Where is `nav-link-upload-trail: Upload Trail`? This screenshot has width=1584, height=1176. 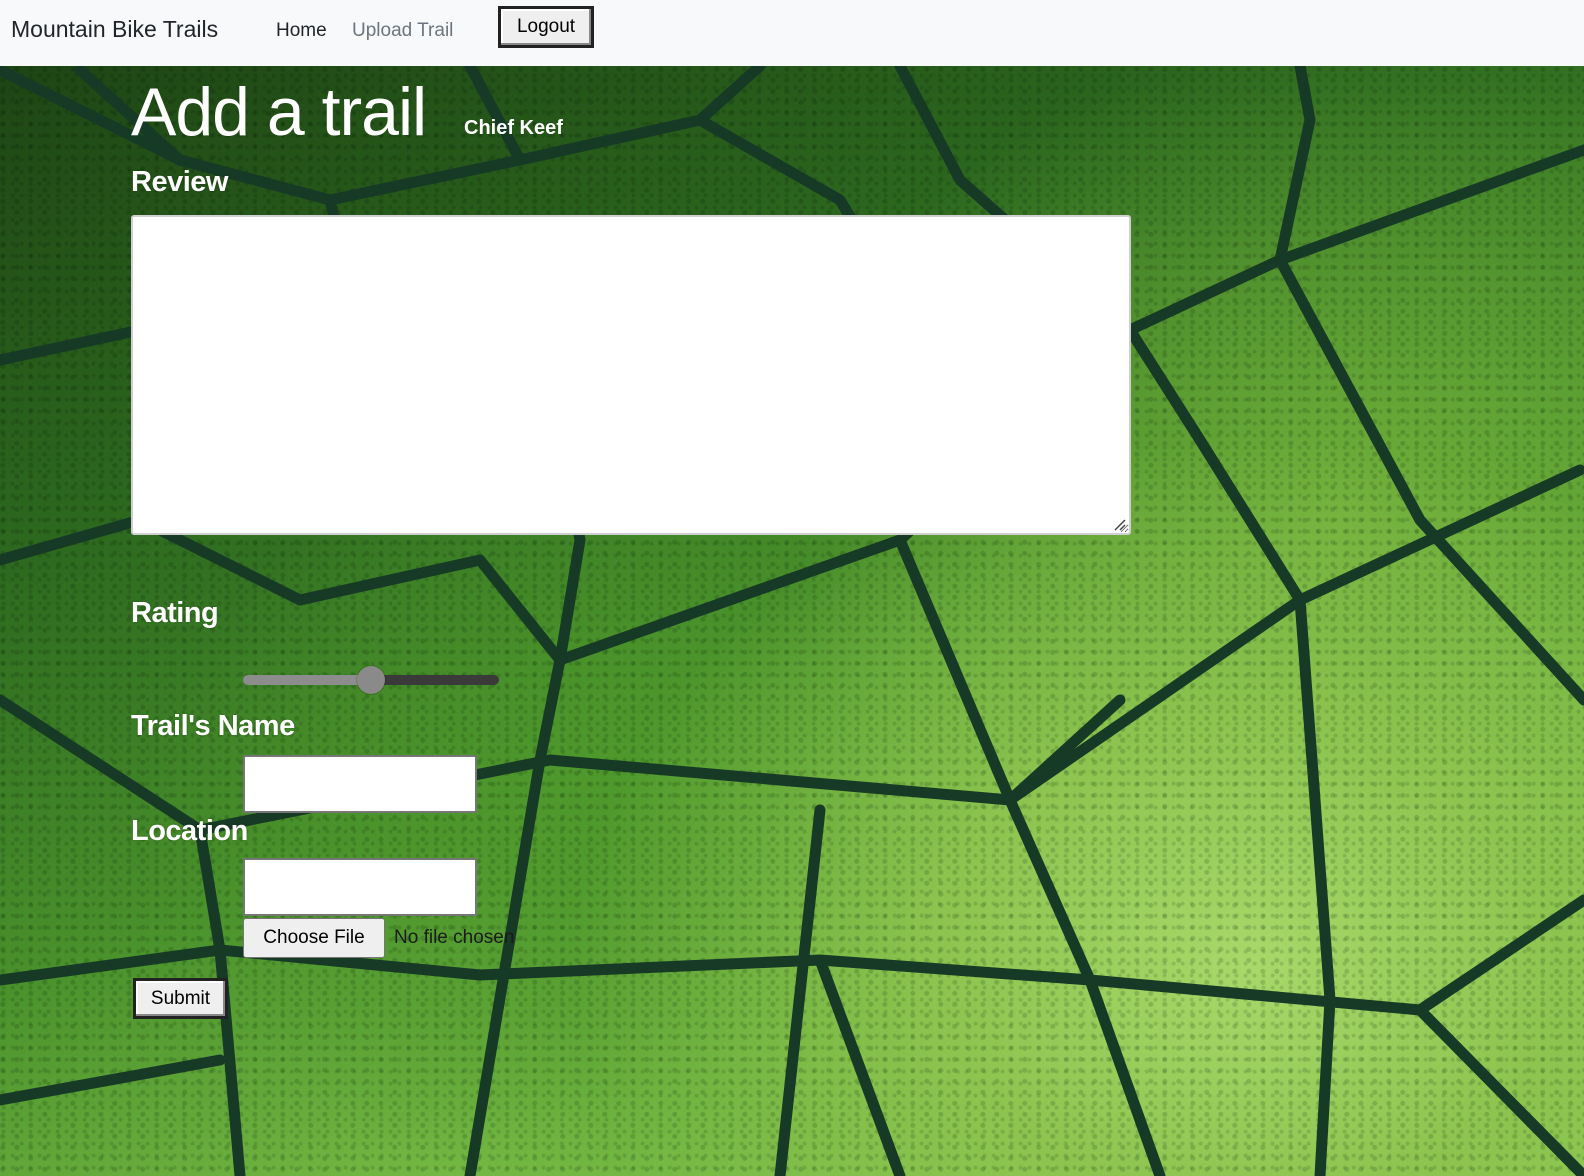
nav-link-upload-trail: Upload Trail is located at coordinates (402, 31).